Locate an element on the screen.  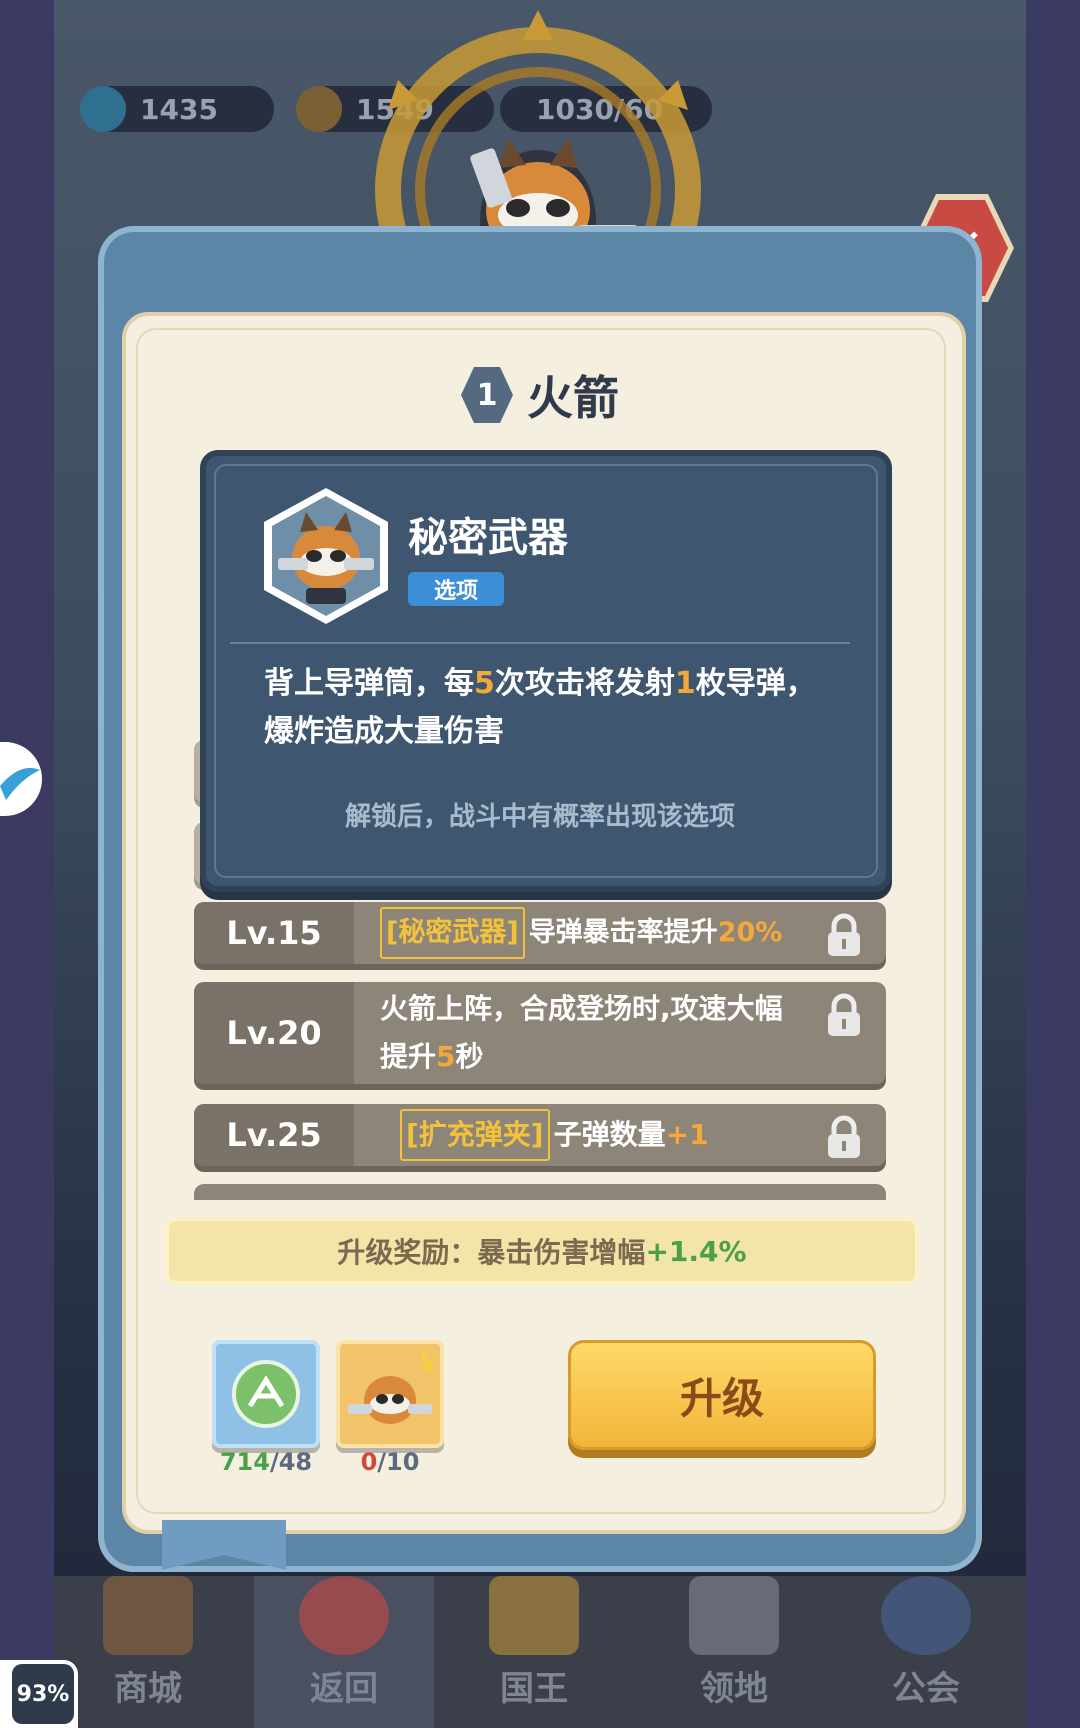
material-count: 714/48 is located at coordinates (266, 1462).